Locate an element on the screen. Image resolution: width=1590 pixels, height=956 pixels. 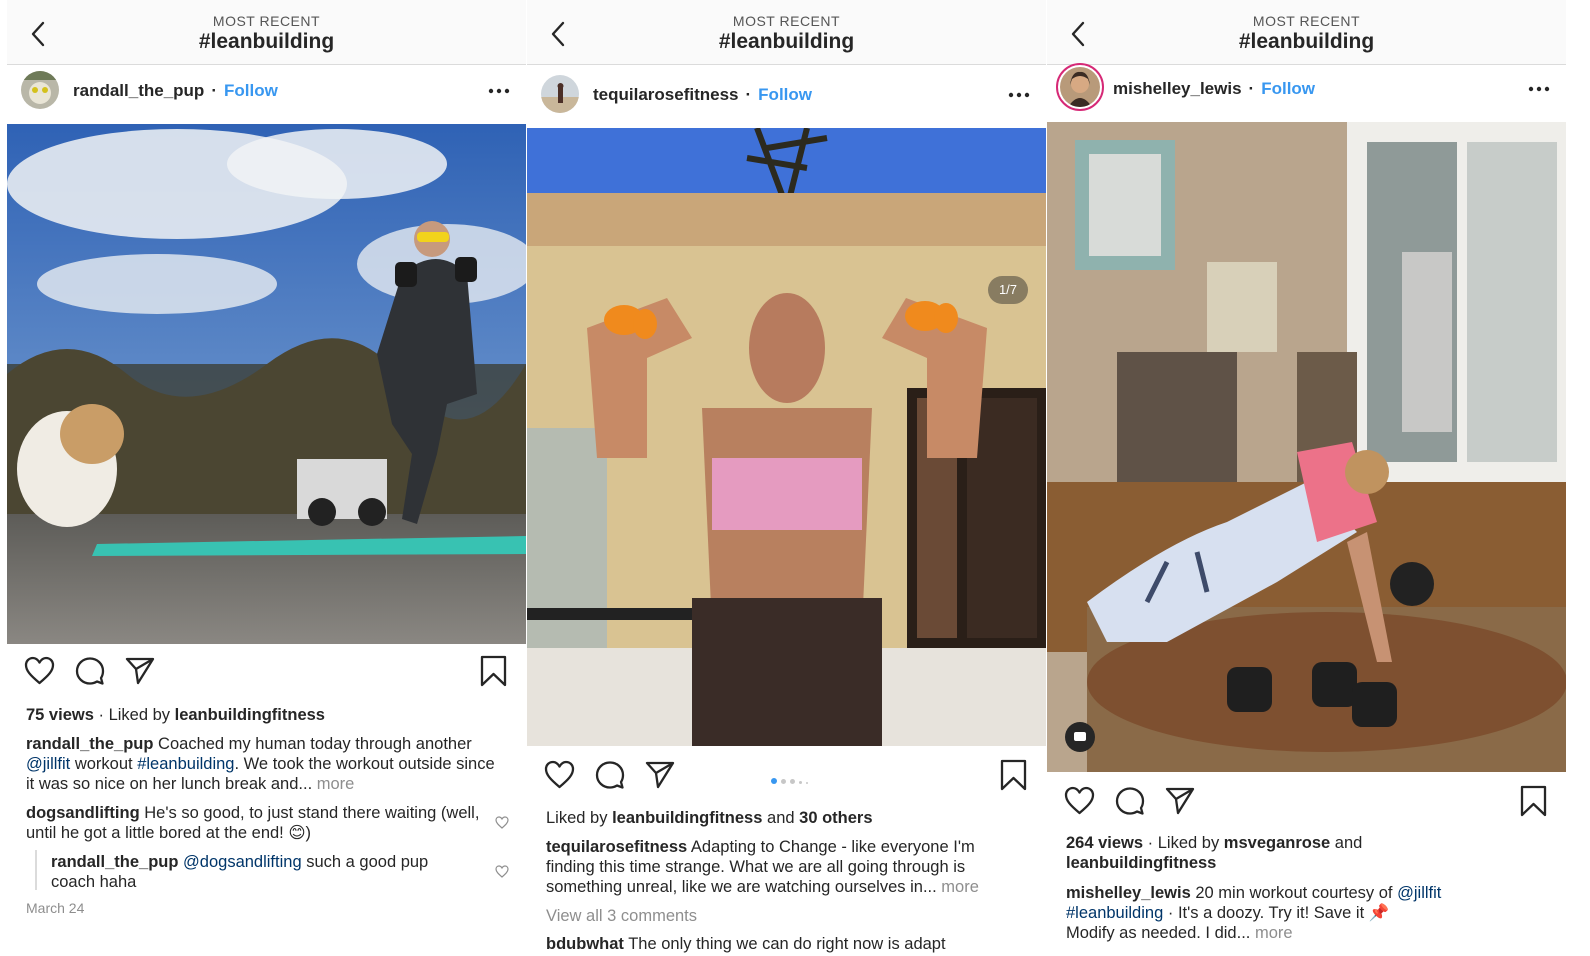
photo-counter: 1/7 is located at coordinates (1008, 290).